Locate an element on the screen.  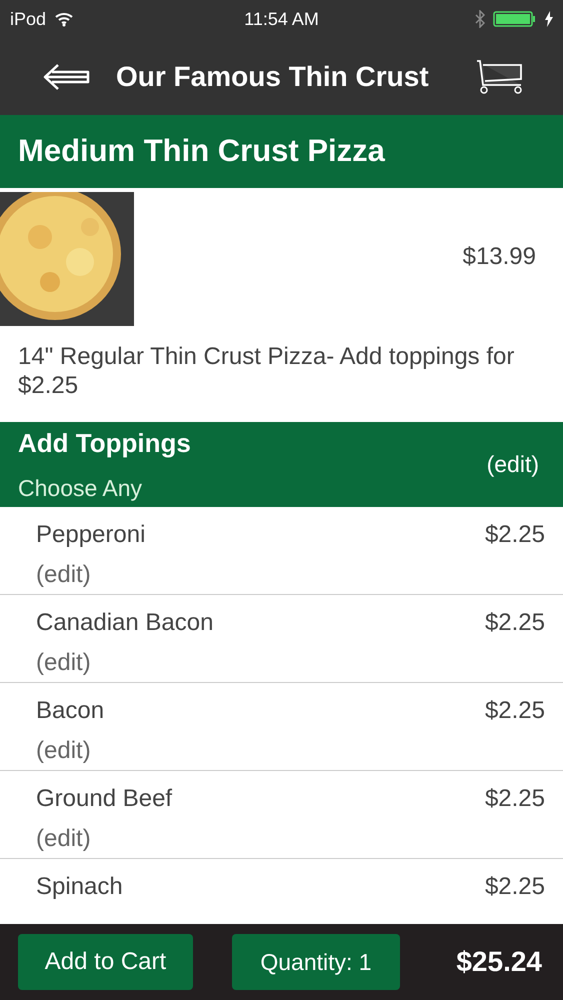
topping-name: Ground Beef is located at coordinates (104, 799).